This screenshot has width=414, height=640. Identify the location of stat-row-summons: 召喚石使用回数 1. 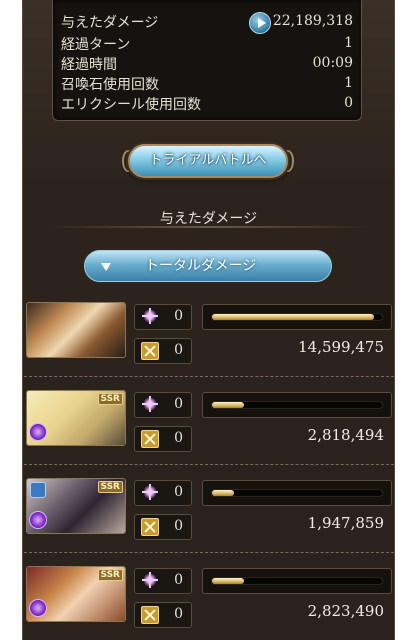
(207, 84).